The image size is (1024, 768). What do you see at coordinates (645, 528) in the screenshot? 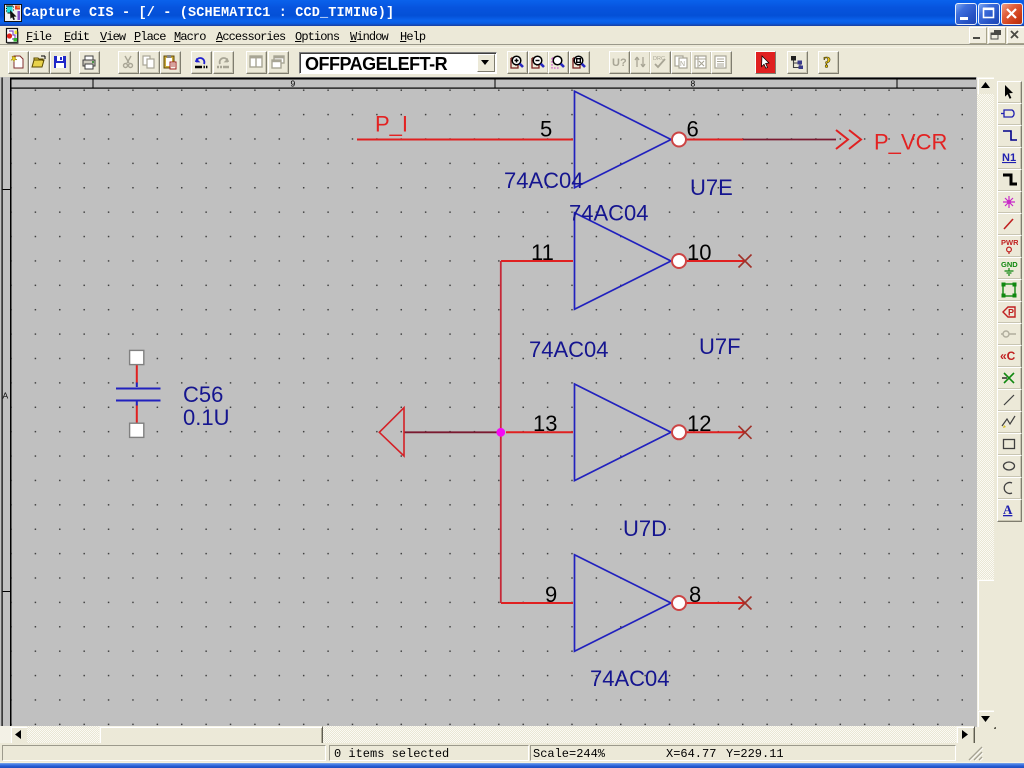
I see `svg-text: U7D` at bounding box center [645, 528].